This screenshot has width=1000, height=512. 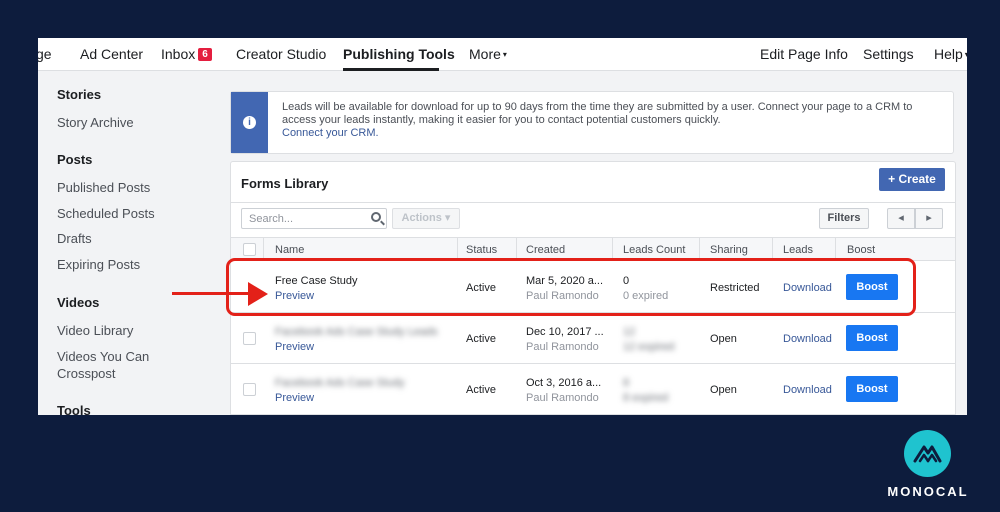 What do you see at coordinates (629, 332) in the screenshot?
I see `leads-count: 12` at bounding box center [629, 332].